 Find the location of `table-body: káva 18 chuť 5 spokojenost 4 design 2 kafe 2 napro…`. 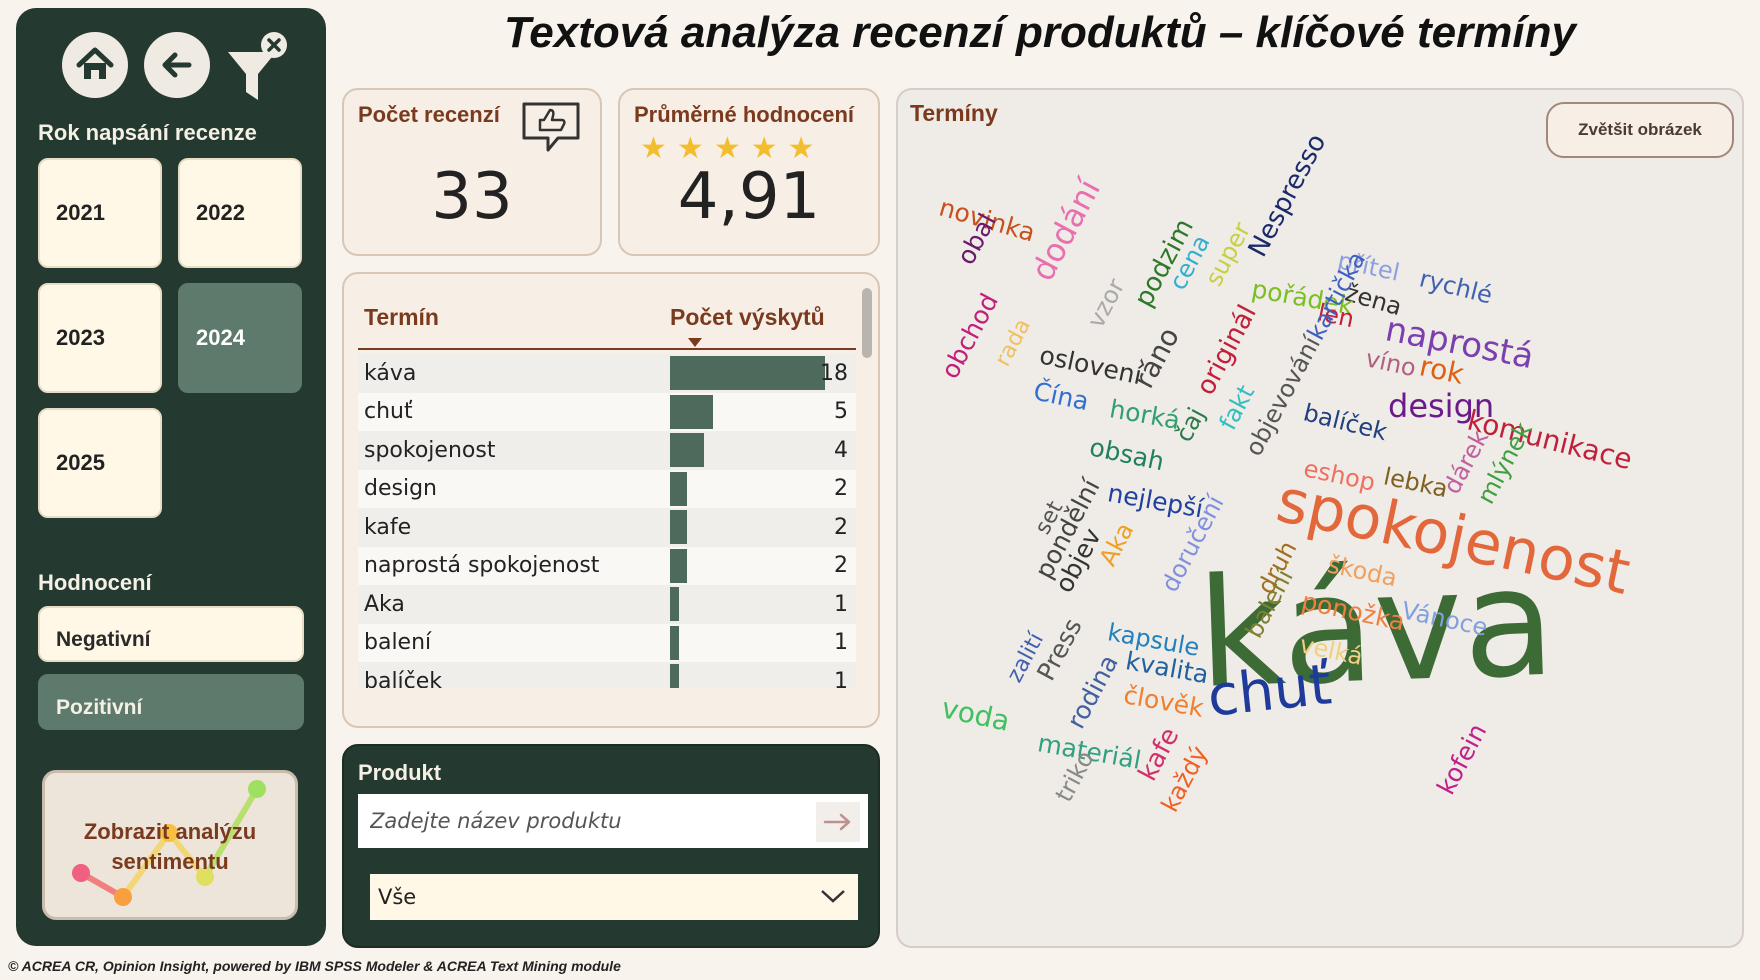

table-body: káva 18 chuť 5 spokojenost 4 design 2 kafe 2 napro… is located at coordinates (607, 521).